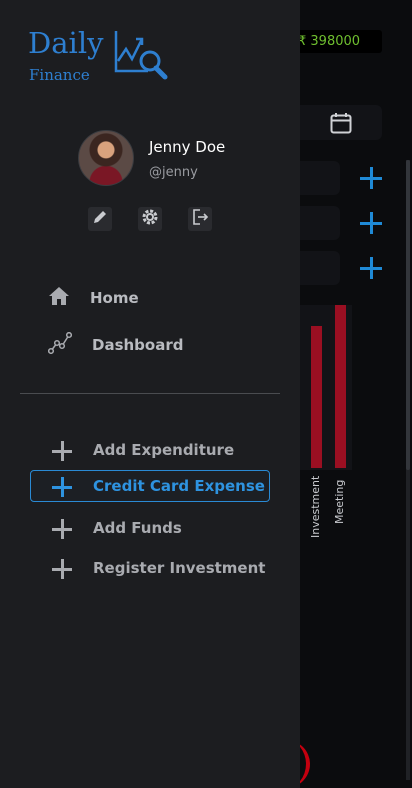 This screenshot has width=412, height=788. I want to click on nav-item-home: Home, so click(93, 298).